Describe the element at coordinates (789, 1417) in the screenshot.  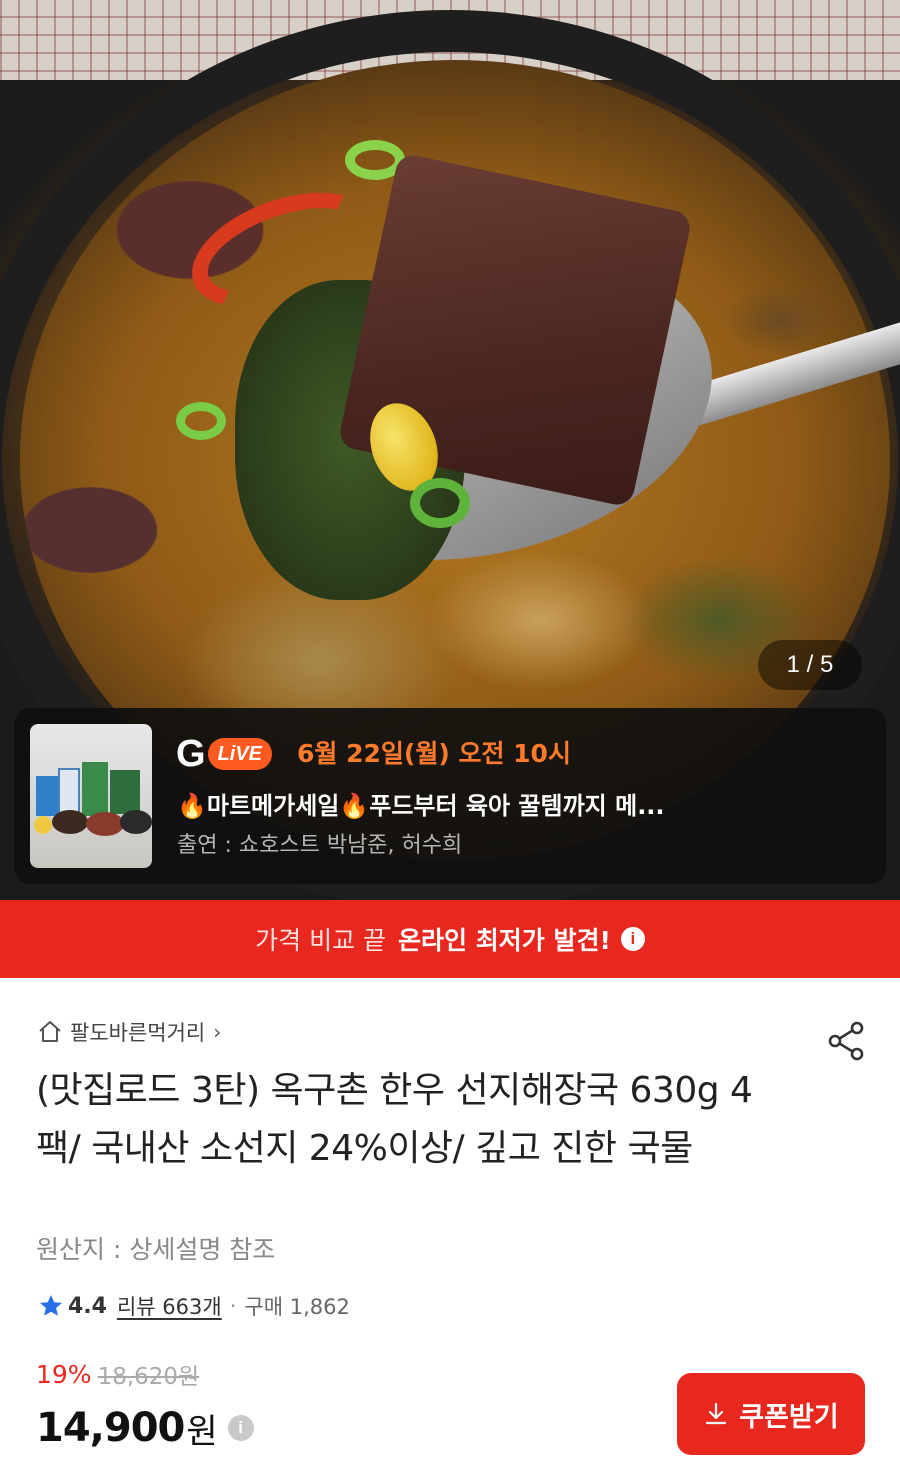
I see `coupon-button-label: 쿠폰받기` at that location.